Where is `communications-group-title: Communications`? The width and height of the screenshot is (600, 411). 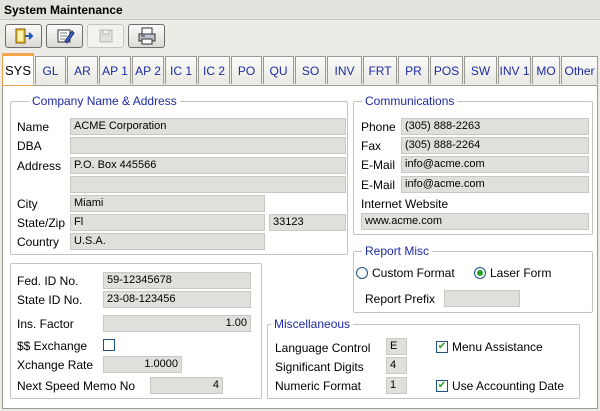
communications-group-title: Communications is located at coordinates (410, 101).